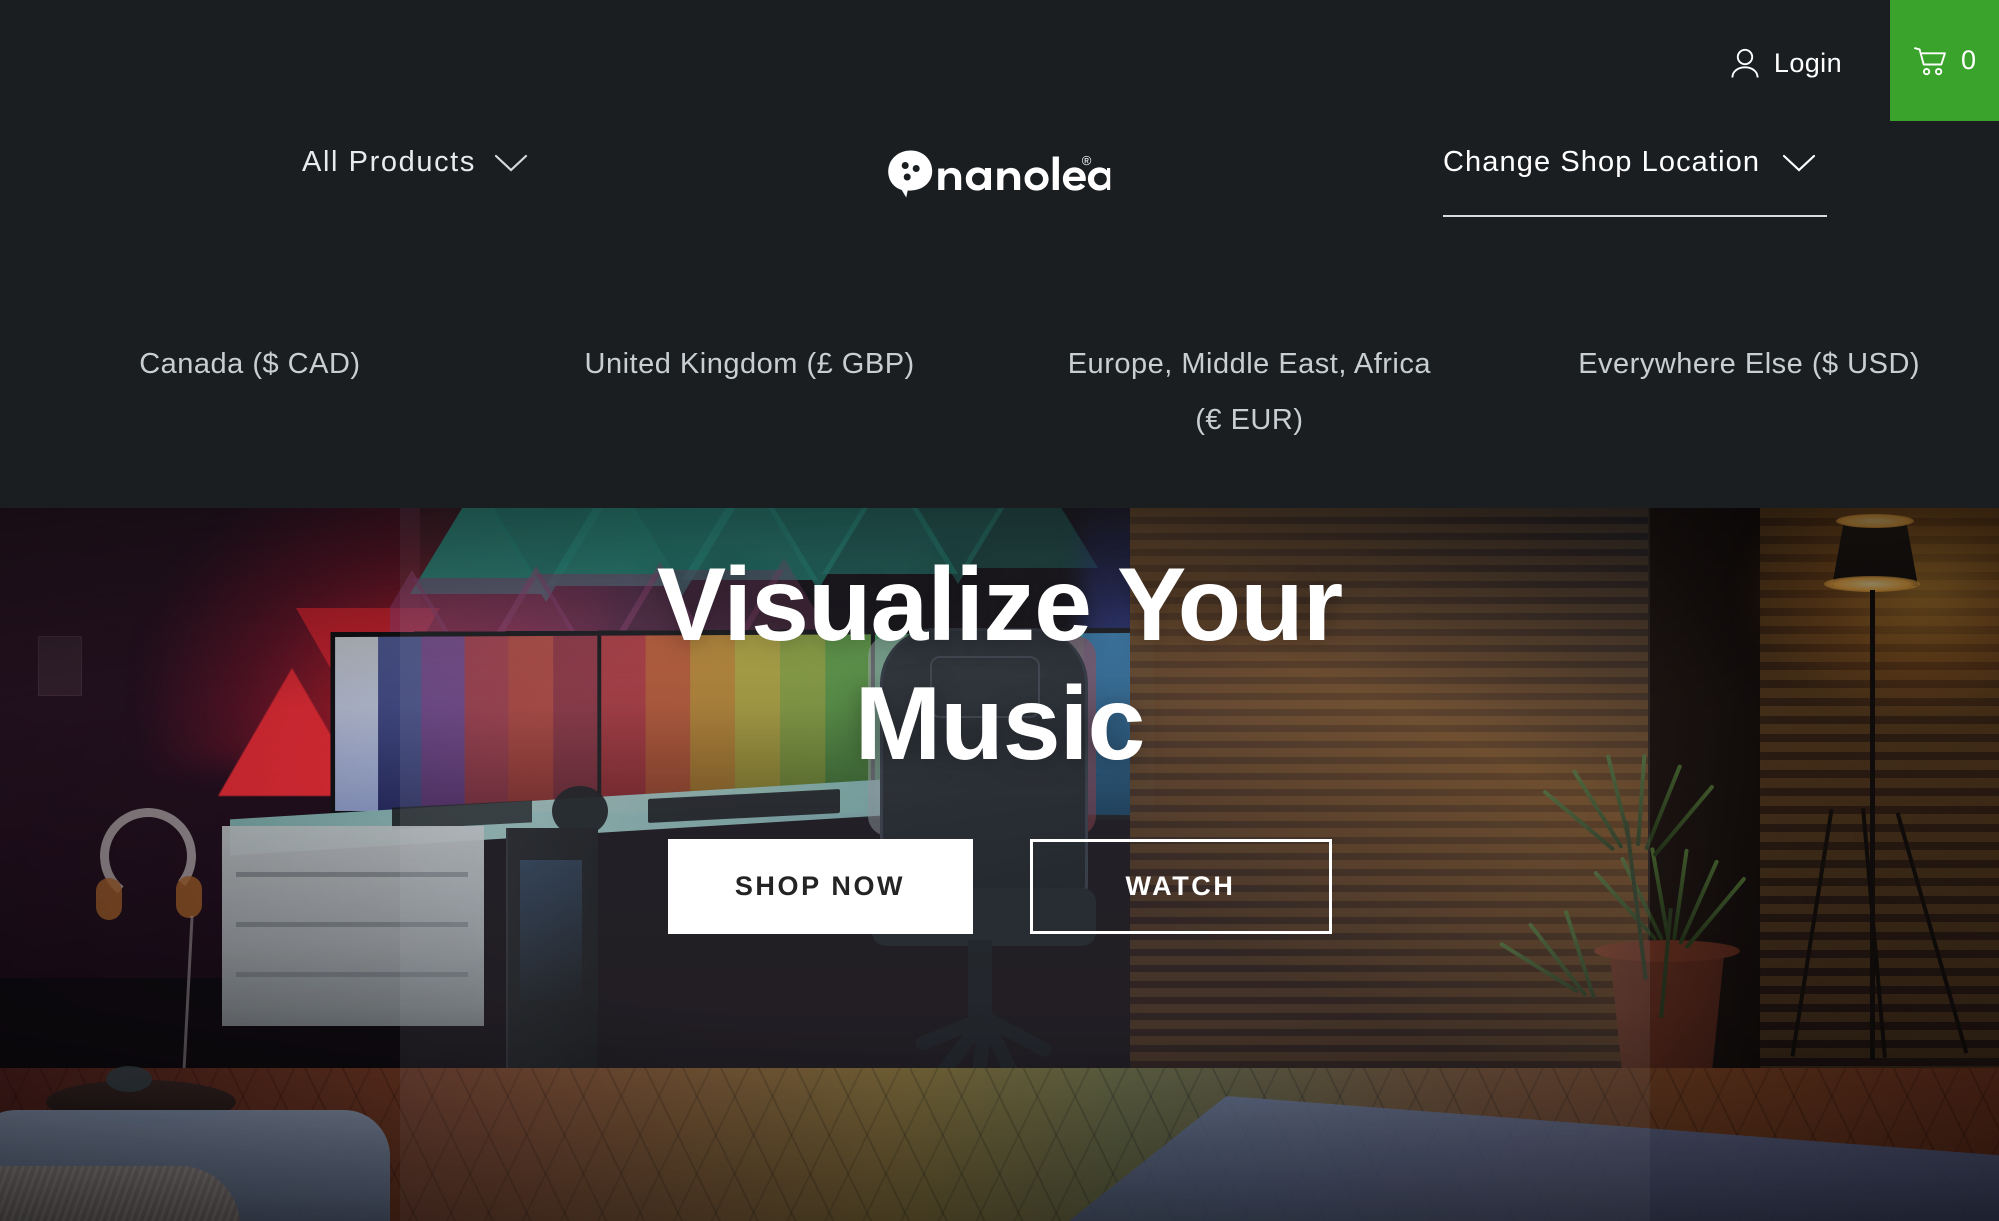 This screenshot has height=1221, width=1999. I want to click on hero-headline-line-1: Visualize Your, so click(999, 605).